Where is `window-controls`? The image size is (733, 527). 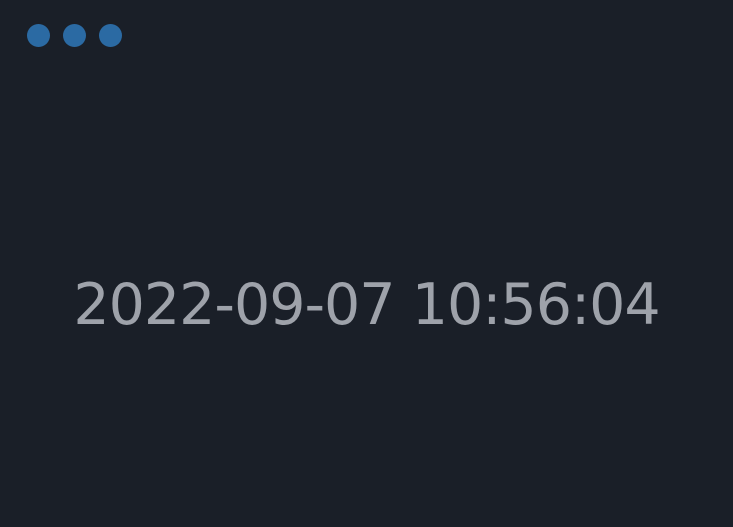
window-controls is located at coordinates (74, 35).